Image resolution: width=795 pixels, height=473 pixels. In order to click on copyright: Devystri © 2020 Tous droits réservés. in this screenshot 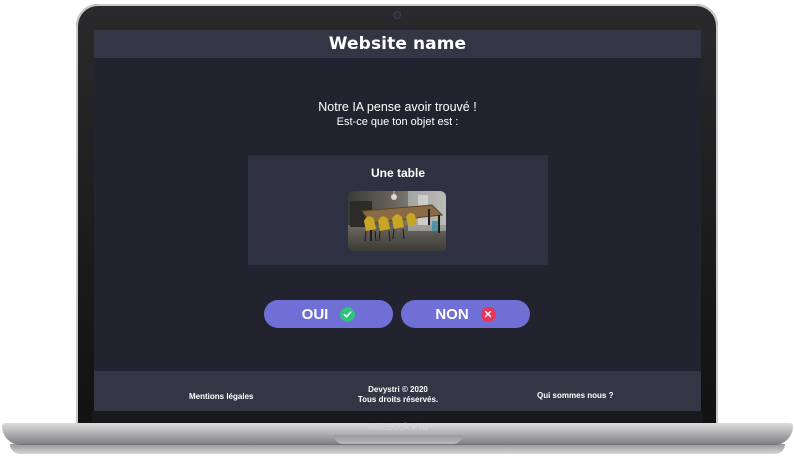, I will do `click(398, 395)`.